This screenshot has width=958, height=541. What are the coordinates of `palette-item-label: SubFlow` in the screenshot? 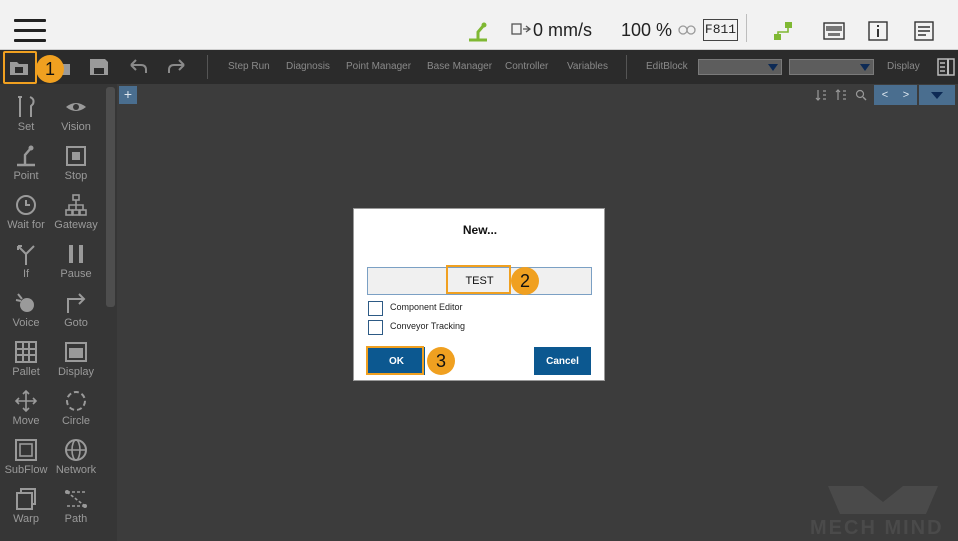 It's located at (26, 470).